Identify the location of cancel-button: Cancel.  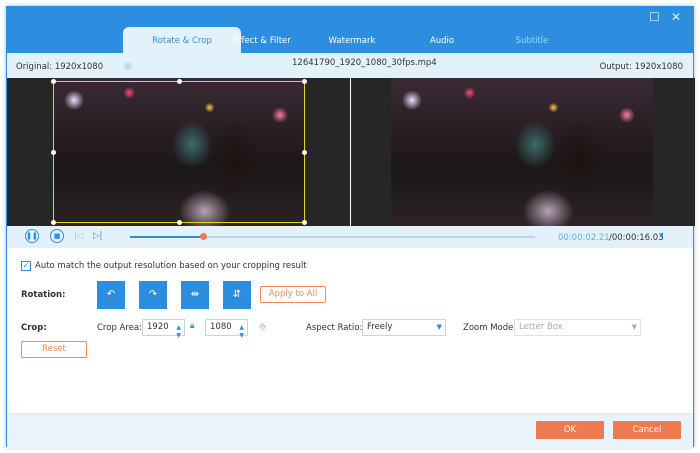
(647, 430).